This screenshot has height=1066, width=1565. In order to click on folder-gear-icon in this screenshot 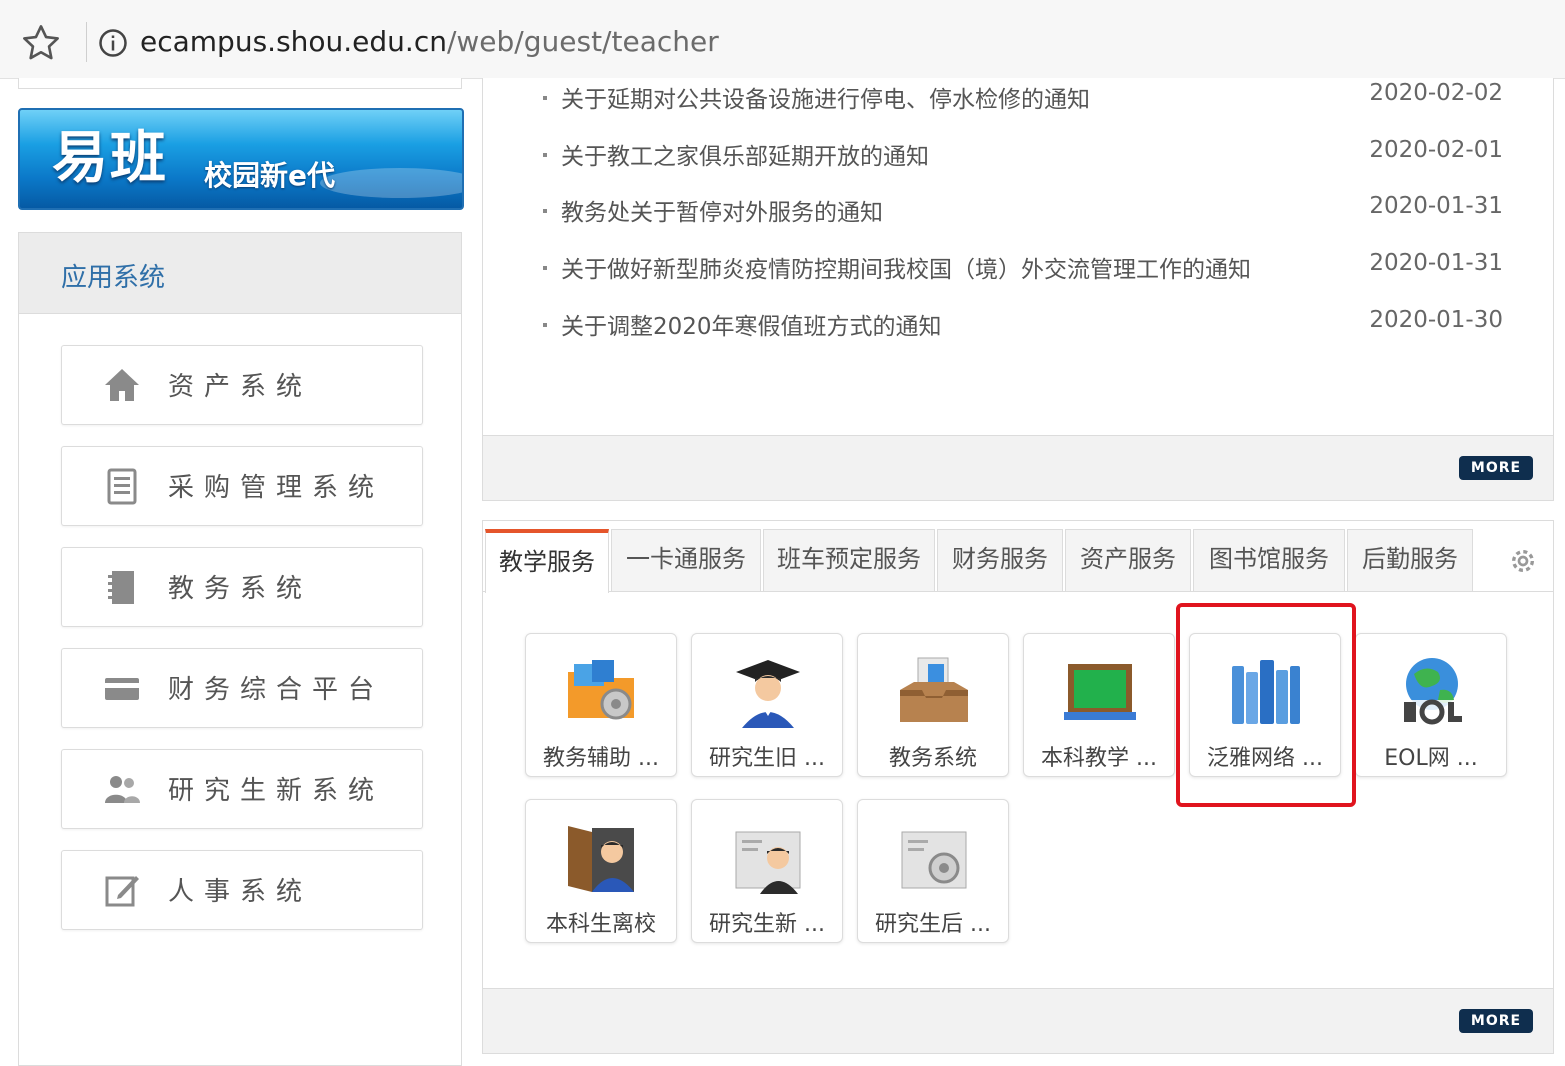, I will do `click(601, 690)`.